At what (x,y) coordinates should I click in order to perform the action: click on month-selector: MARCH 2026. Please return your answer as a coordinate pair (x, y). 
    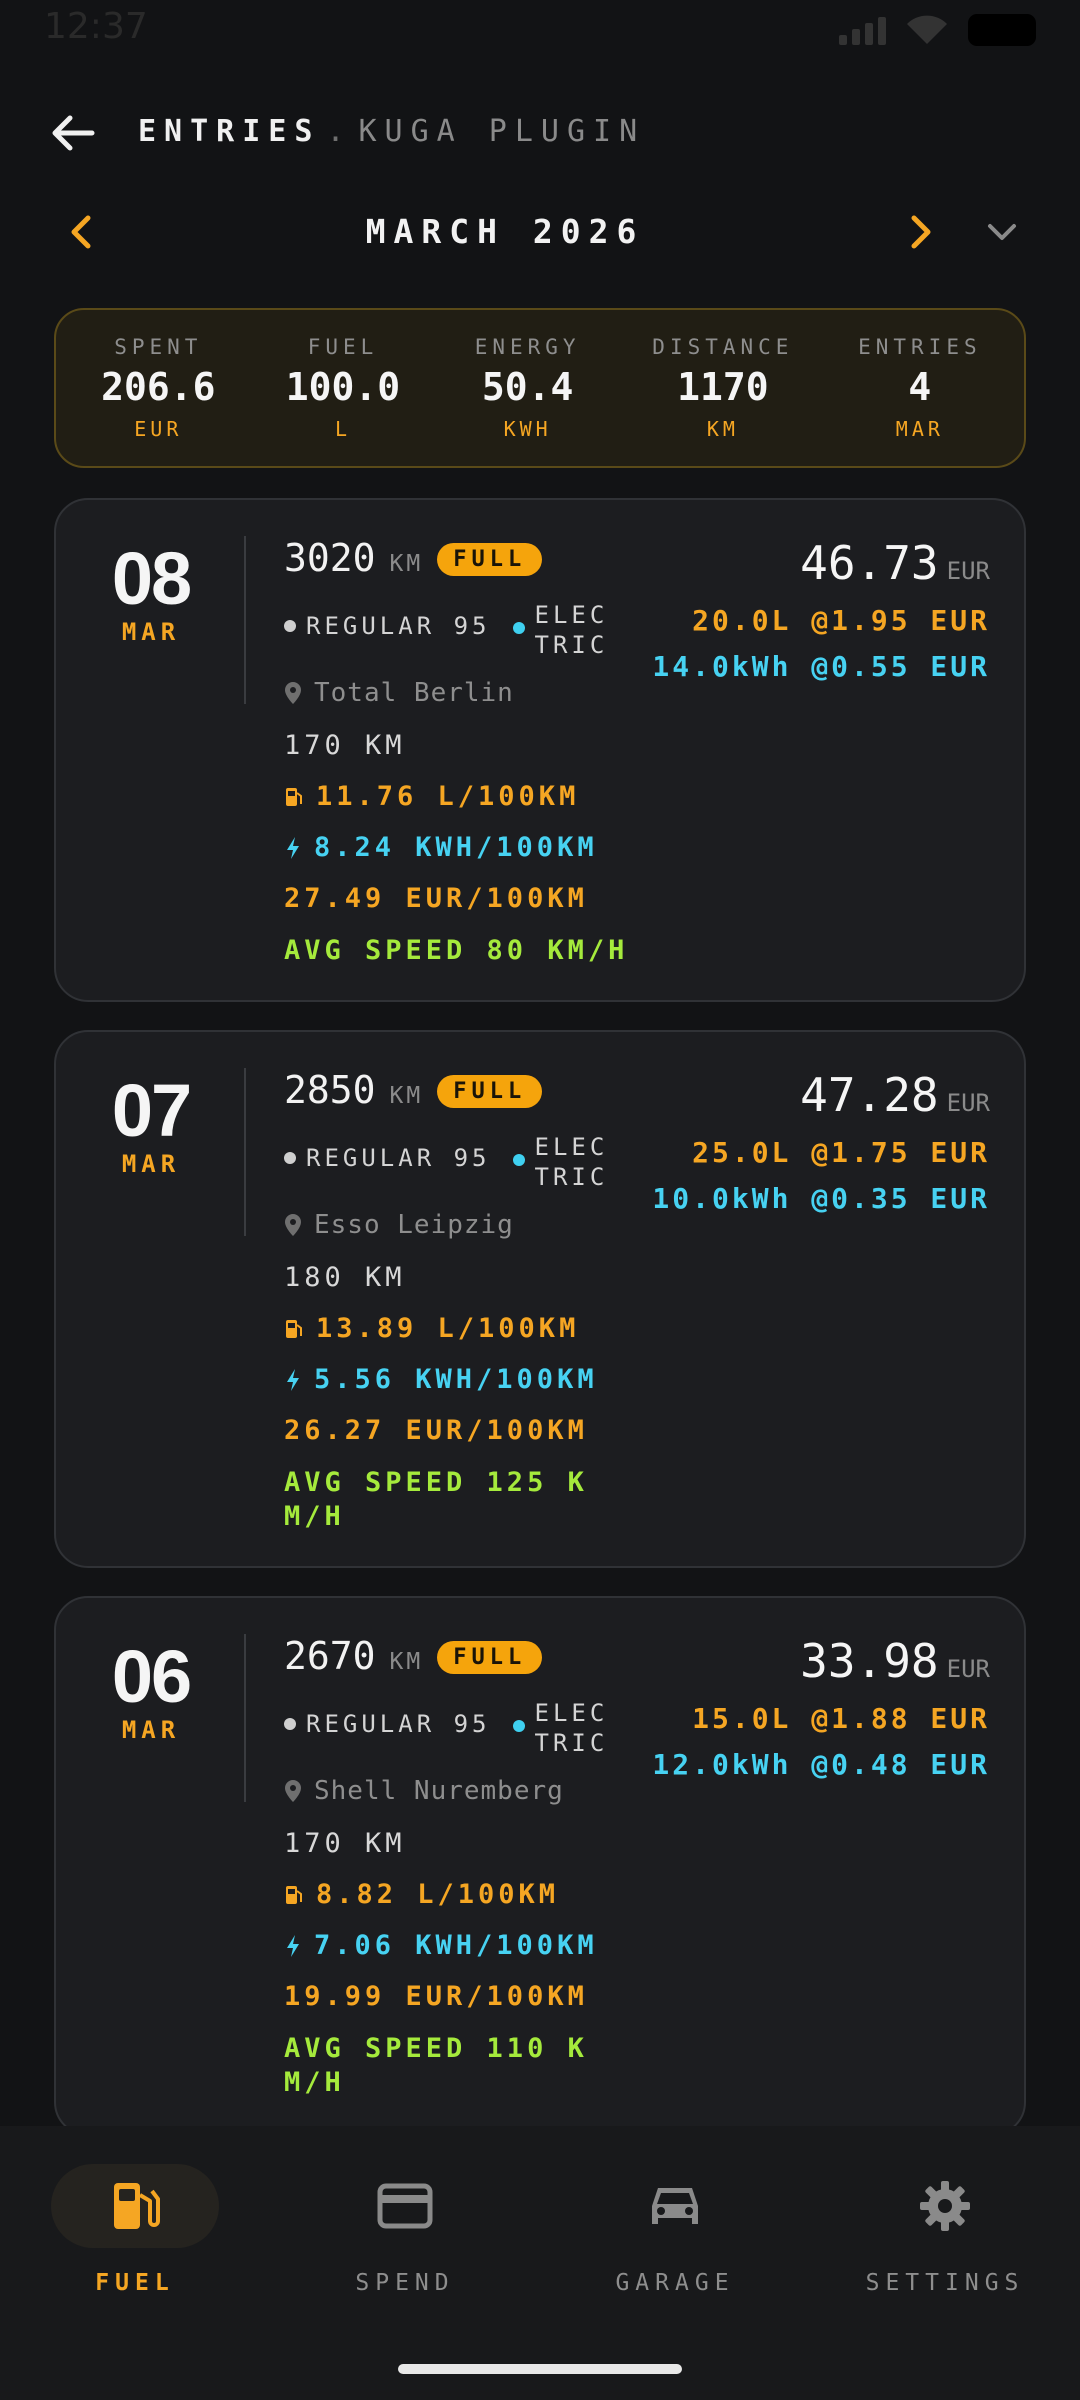
    Looking at the image, I should click on (540, 232).